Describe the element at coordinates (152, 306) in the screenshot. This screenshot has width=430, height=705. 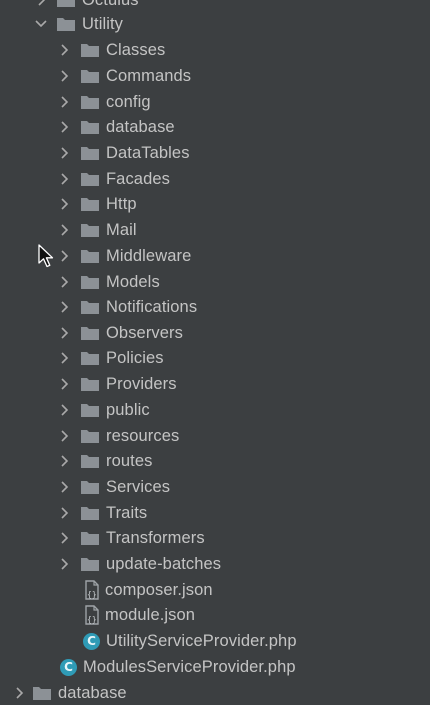
I see `tree-item-label: Notifications` at that location.